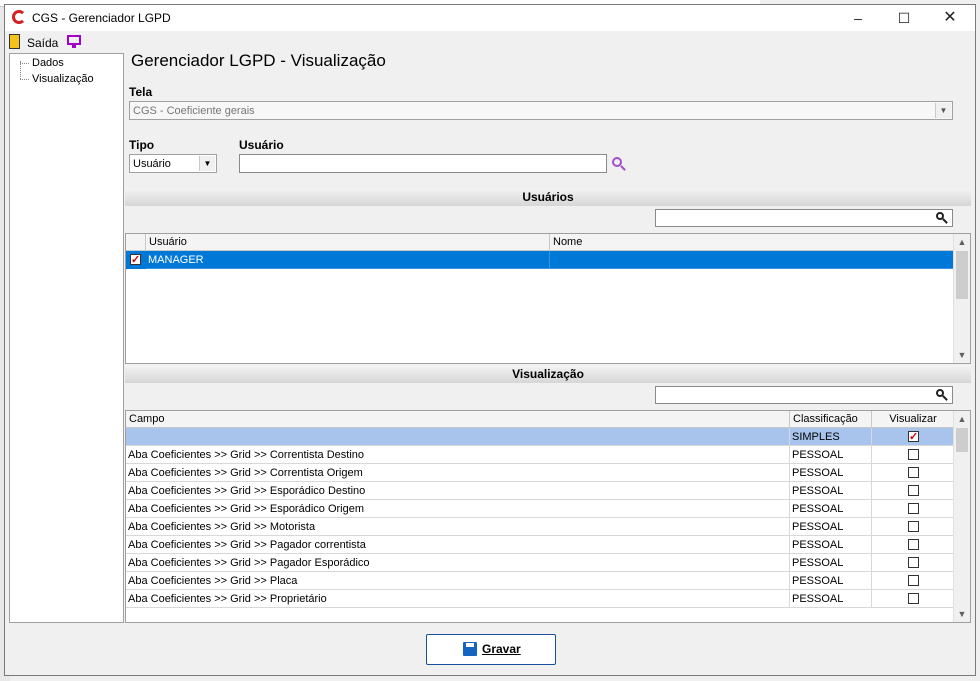 The image size is (980, 681). Describe the element at coordinates (490, 18) in the screenshot. I see `title-bar: CGS - Gerenciador LGPD – ☐ ✕` at that location.